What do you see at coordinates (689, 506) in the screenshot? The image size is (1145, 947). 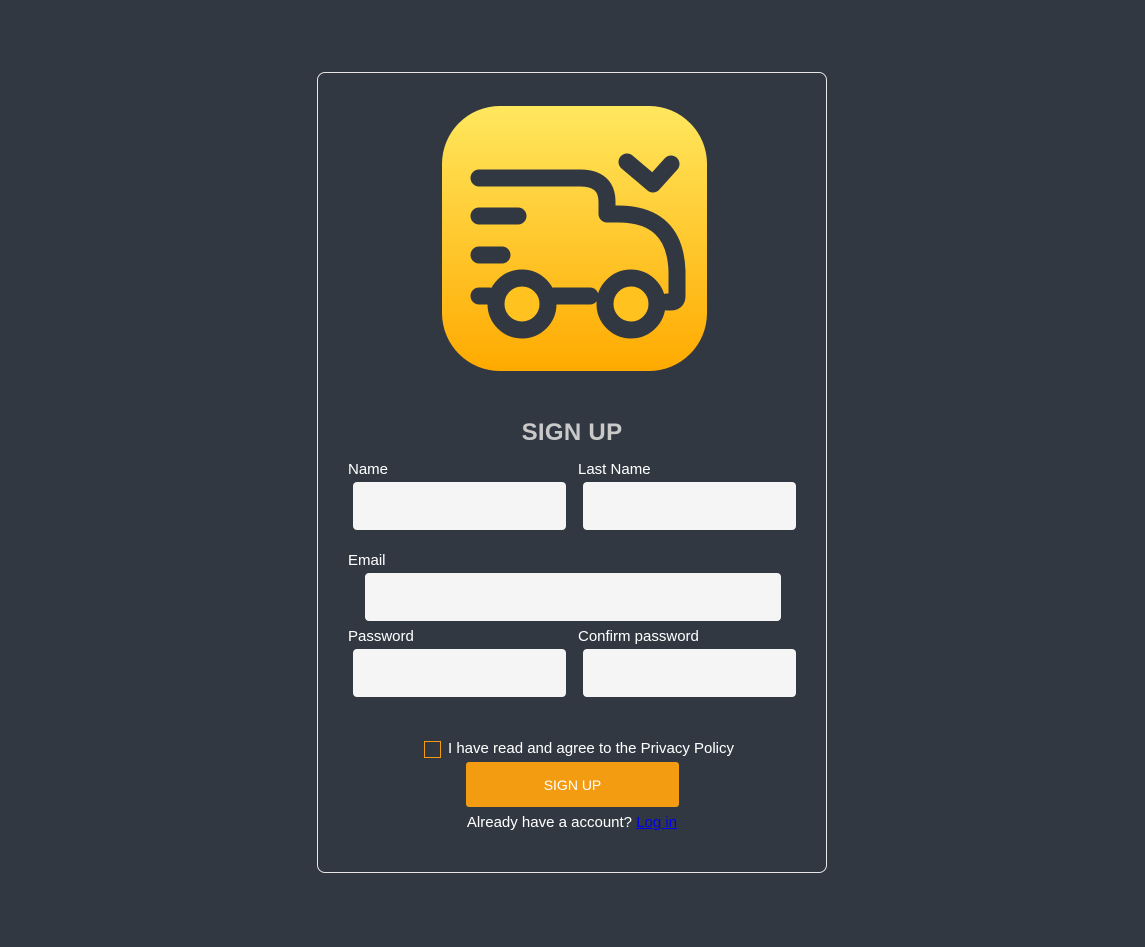 I see `last-name-input` at bounding box center [689, 506].